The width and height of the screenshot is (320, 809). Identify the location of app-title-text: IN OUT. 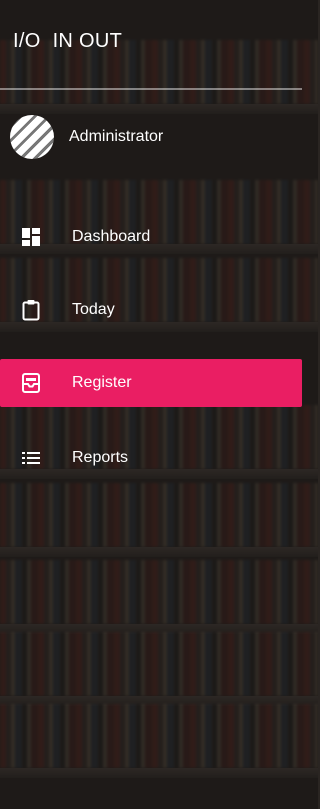
(87, 41).